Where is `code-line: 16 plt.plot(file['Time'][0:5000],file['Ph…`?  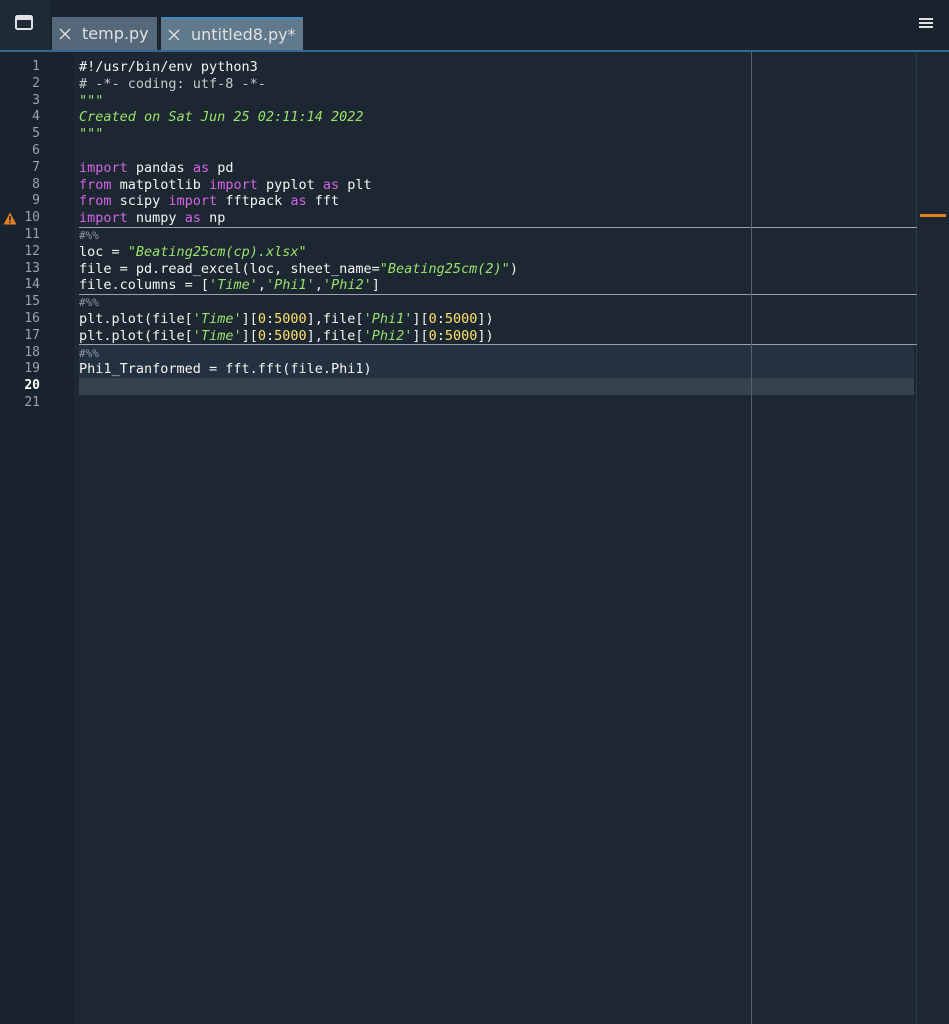 code-line: 16 plt.plot(file['Time'][0:5000],file['Ph… is located at coordinates (474, 319).